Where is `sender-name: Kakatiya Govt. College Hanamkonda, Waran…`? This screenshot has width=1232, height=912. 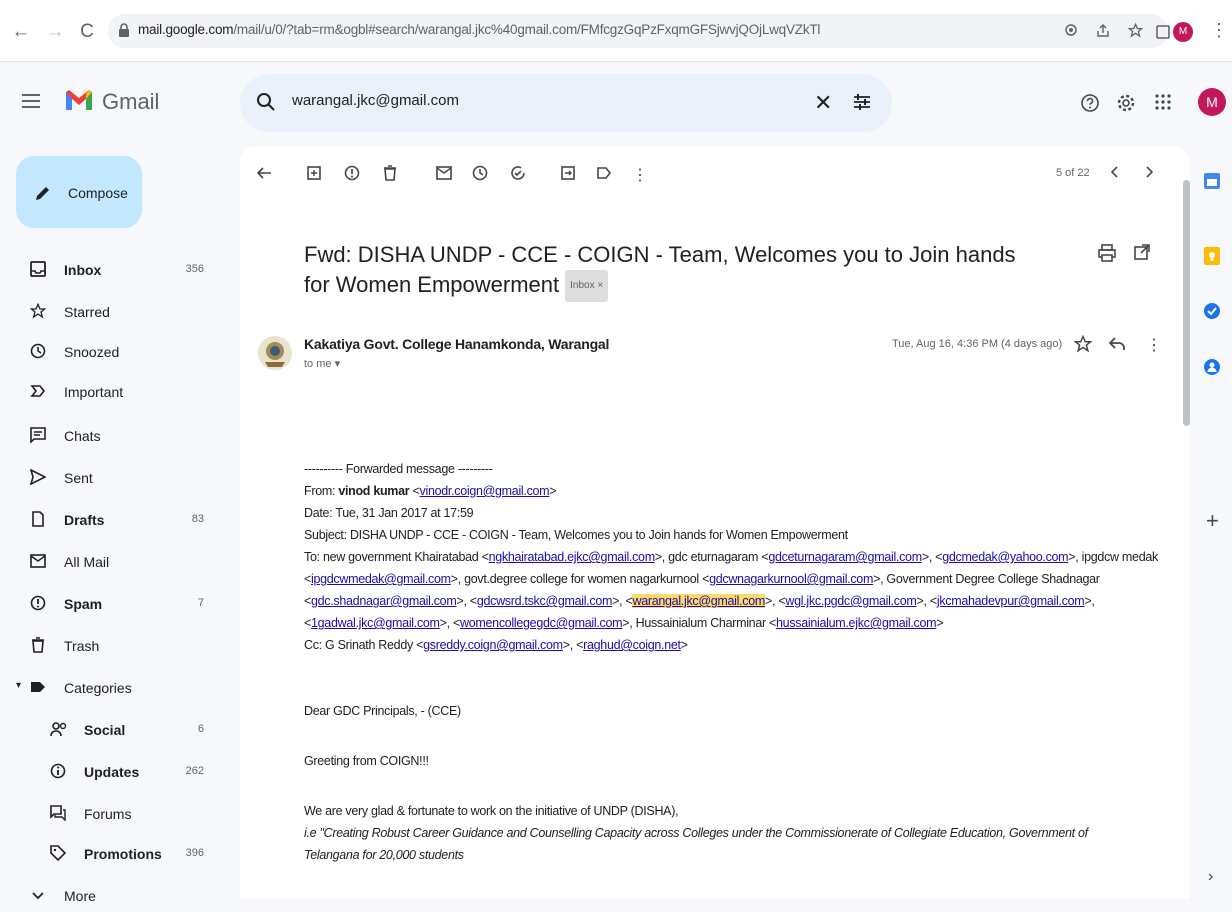
sender-name: Kakatiya Govt. College Hanamkonda, Waran… is located at coordinates (456, 344).